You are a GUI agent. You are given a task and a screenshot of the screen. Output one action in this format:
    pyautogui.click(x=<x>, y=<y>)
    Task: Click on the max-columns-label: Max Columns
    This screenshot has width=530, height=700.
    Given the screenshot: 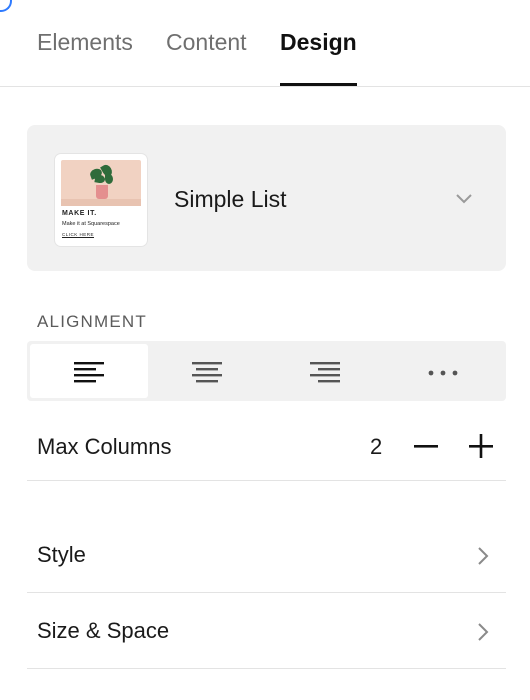 What is the action you would take?
    pyautogui.click(x=104, y=446)
    